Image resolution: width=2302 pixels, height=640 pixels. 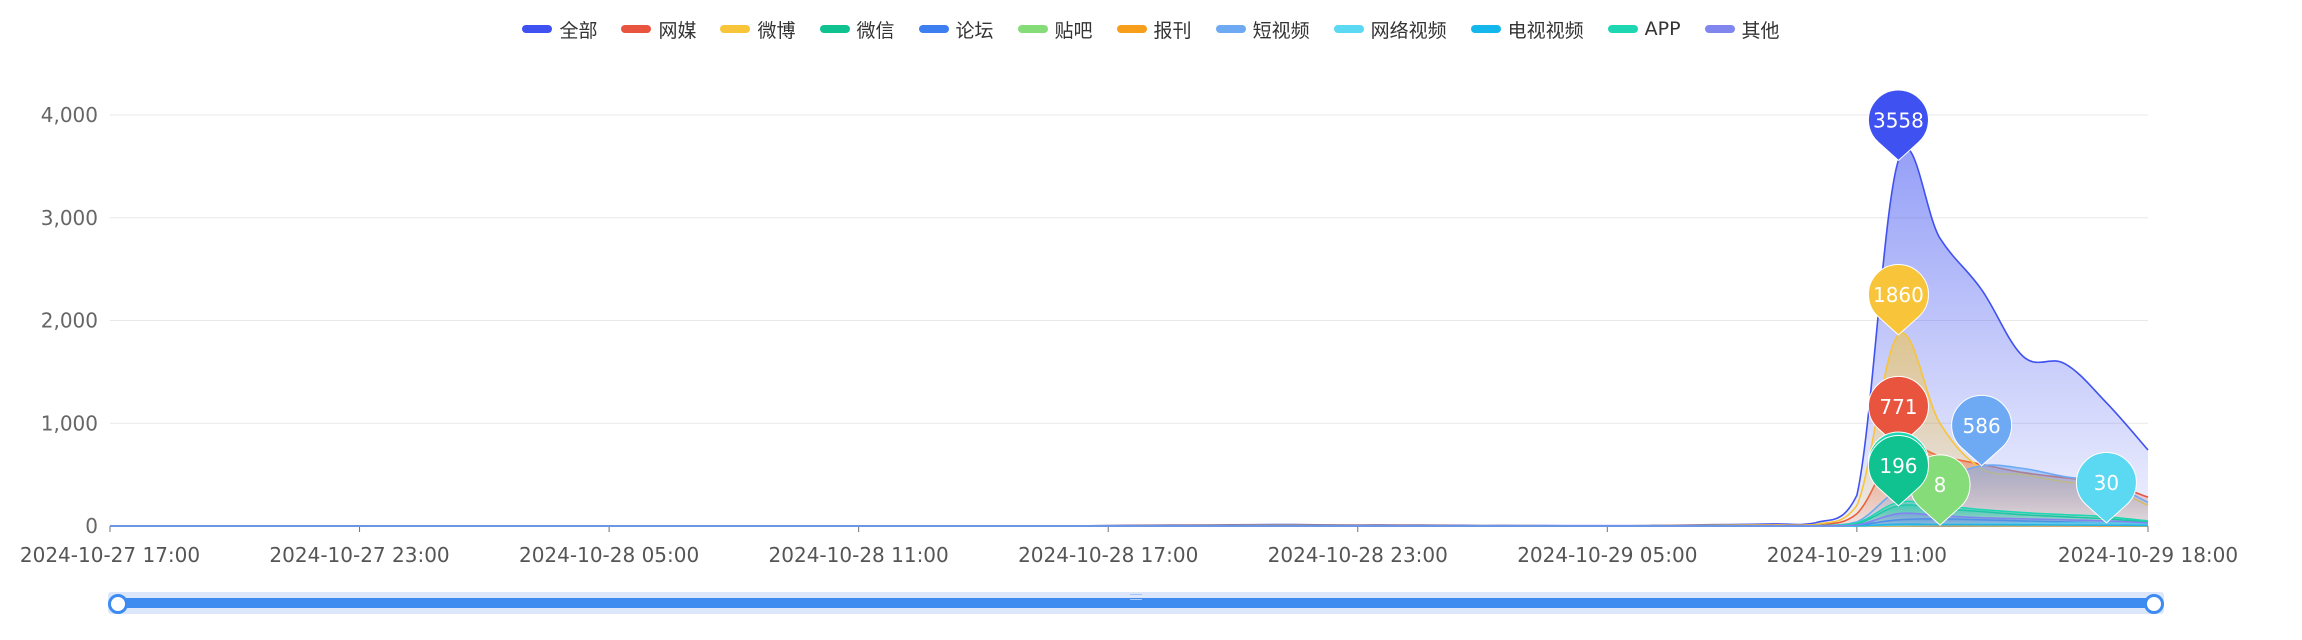 I want to click on series-area-fill, so click(x=1129, y=484).